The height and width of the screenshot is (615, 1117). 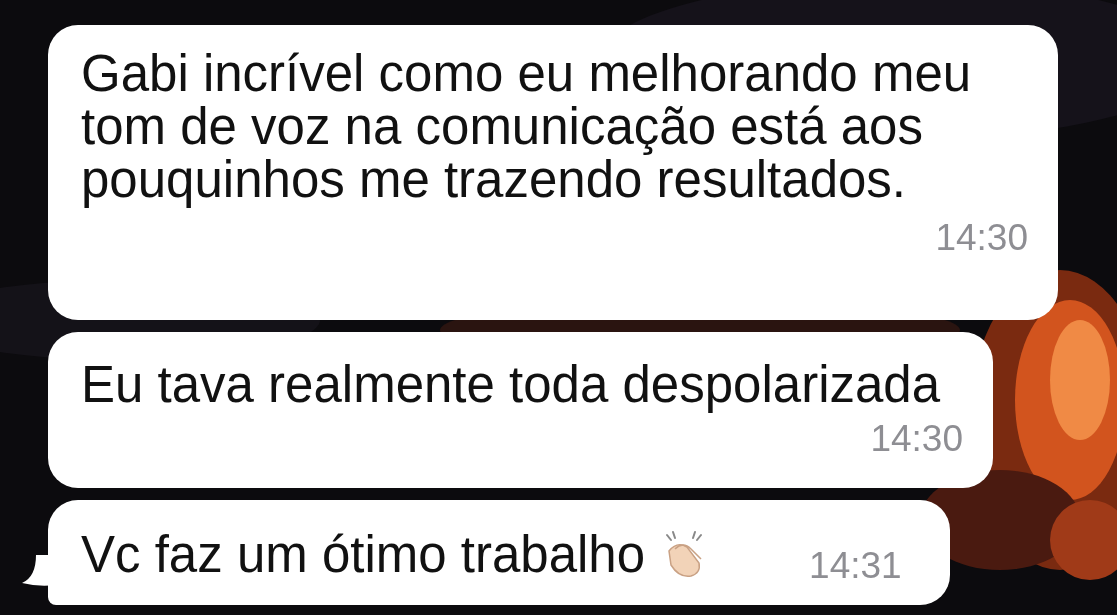 What do you see at coordinates (363, 554) in the screenshot?
I see `message-text: Vc faz um ótimo trabalho` at bounding box center [363, 554].